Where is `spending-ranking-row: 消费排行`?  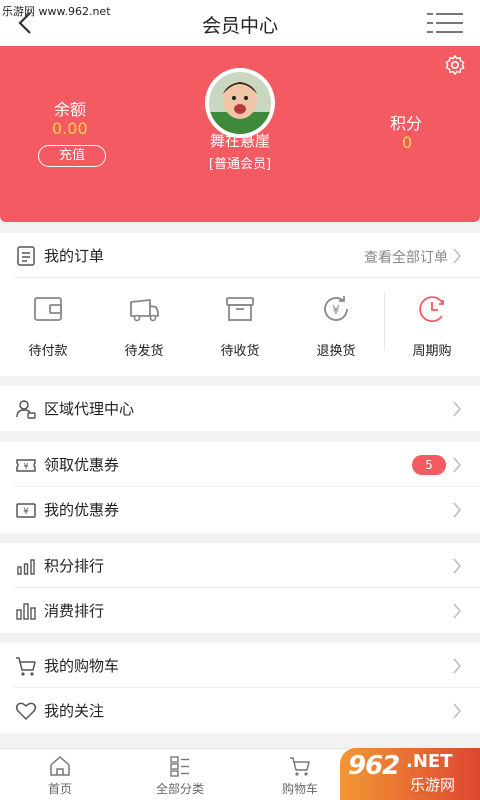
spending-ranking-row: 消费排行 is located at coordinates (240, 610).